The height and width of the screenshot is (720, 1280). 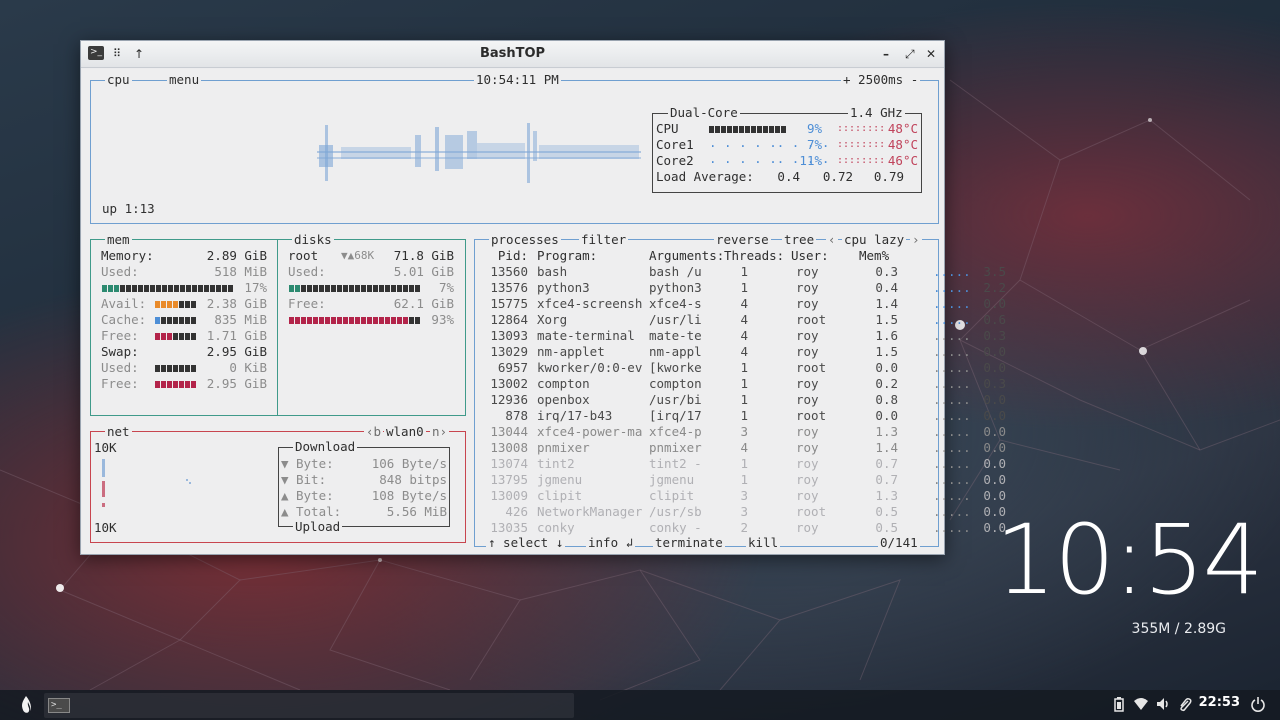 I want to click on upload-label: Upload, so click(x=318, y=527).